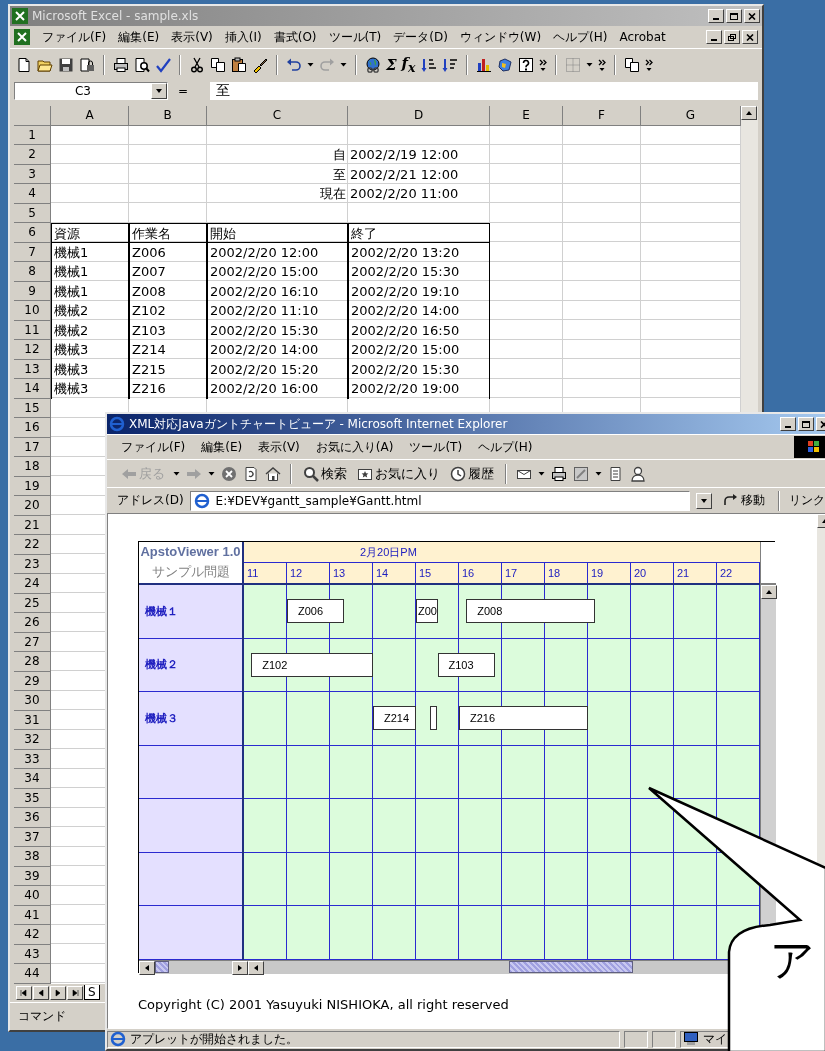 This screenshot has width=825, height=1051. Describe the element at coordinates (32, 428) in the screenshot. I see `row-header: 16` at that location.